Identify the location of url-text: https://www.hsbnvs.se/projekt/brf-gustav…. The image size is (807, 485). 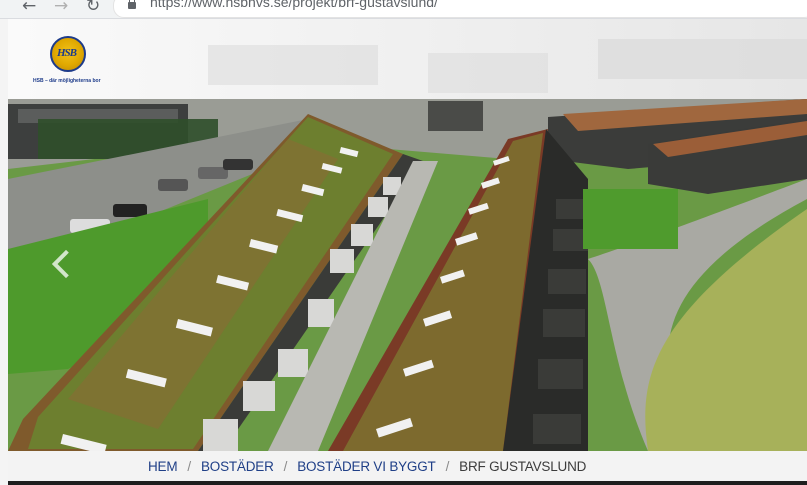
(294, 5).